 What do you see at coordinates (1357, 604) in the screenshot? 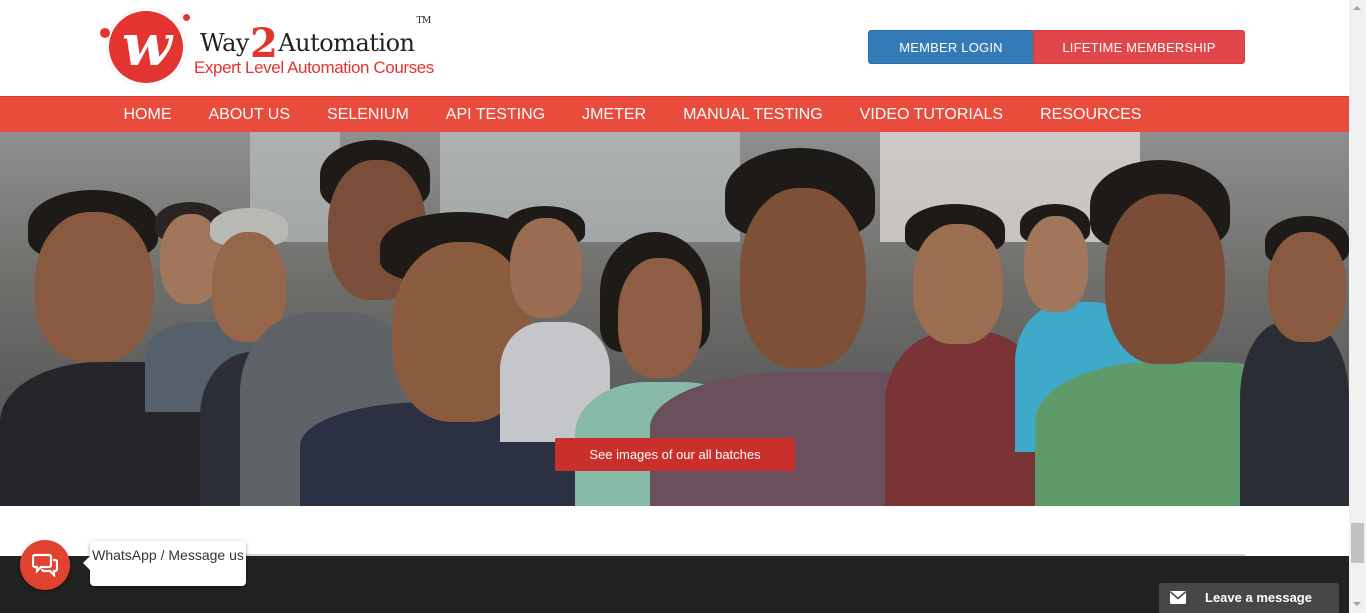
I see `scroll-down-arrow-icon` at bounding box center [1357, 604].